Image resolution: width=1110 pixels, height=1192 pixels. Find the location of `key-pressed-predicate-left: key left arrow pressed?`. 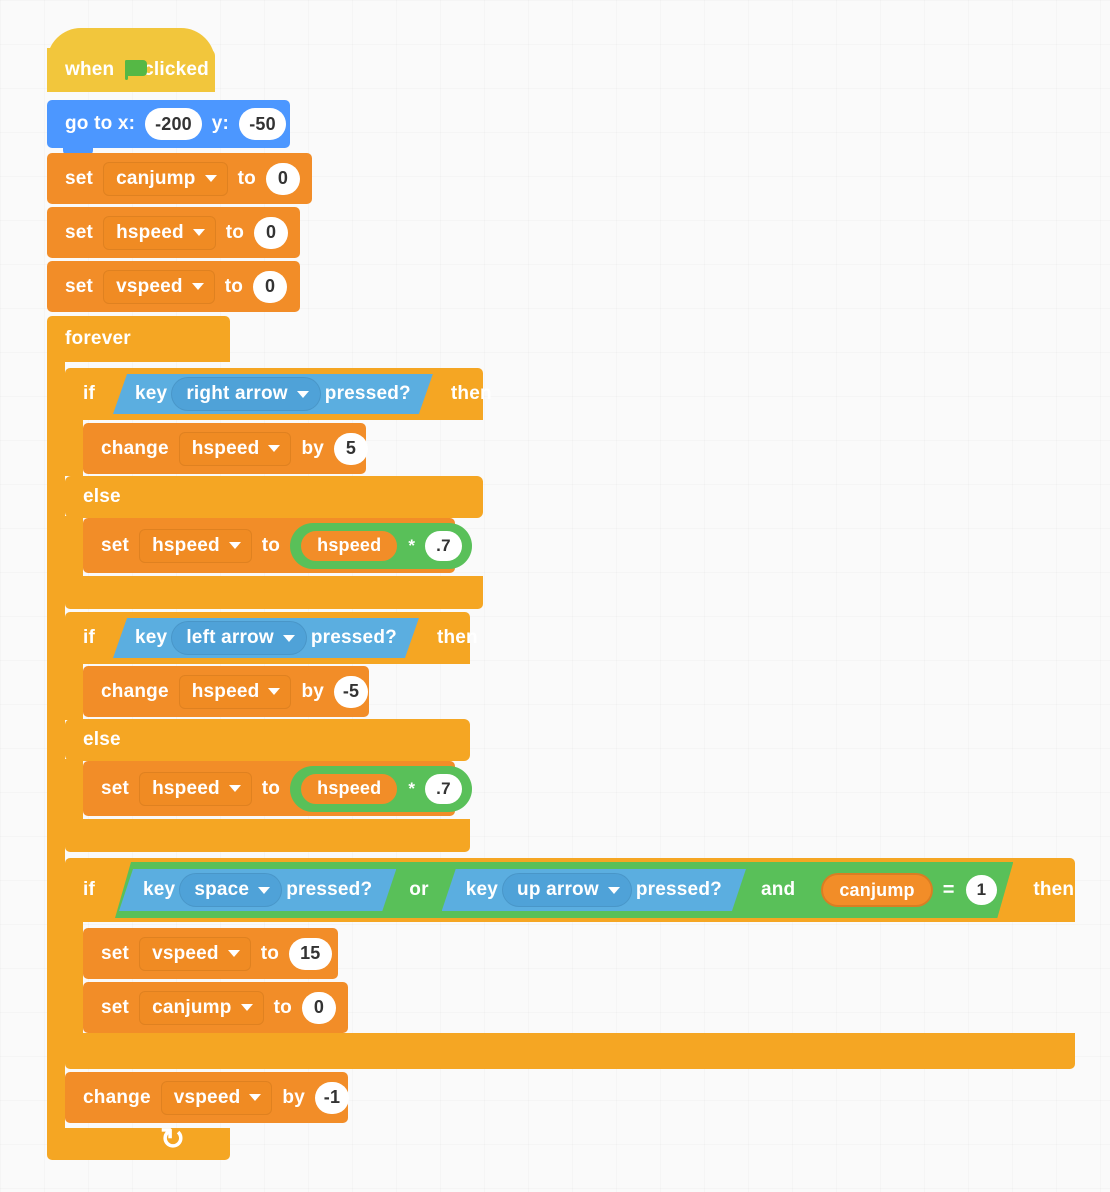

key-pressed-predicate-left: key left arrow pressed? is located at coordinates (266, 638).